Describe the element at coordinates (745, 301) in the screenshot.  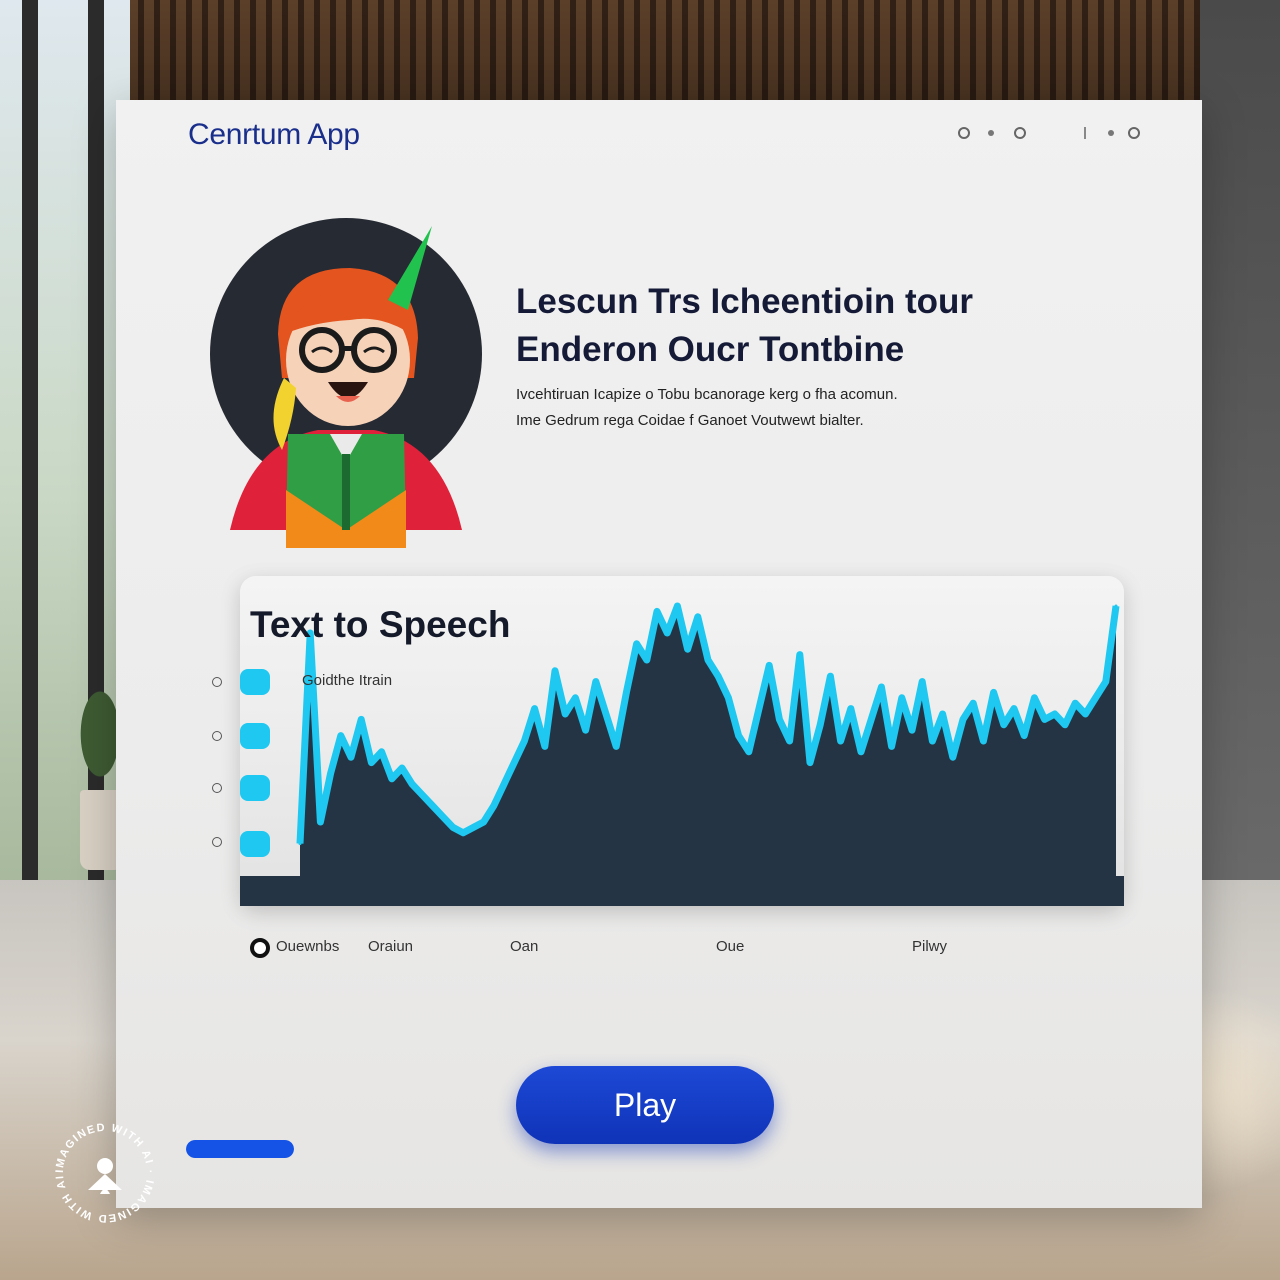
I see `headline-line: Lescun Trs Icheentioin tour` at that location.